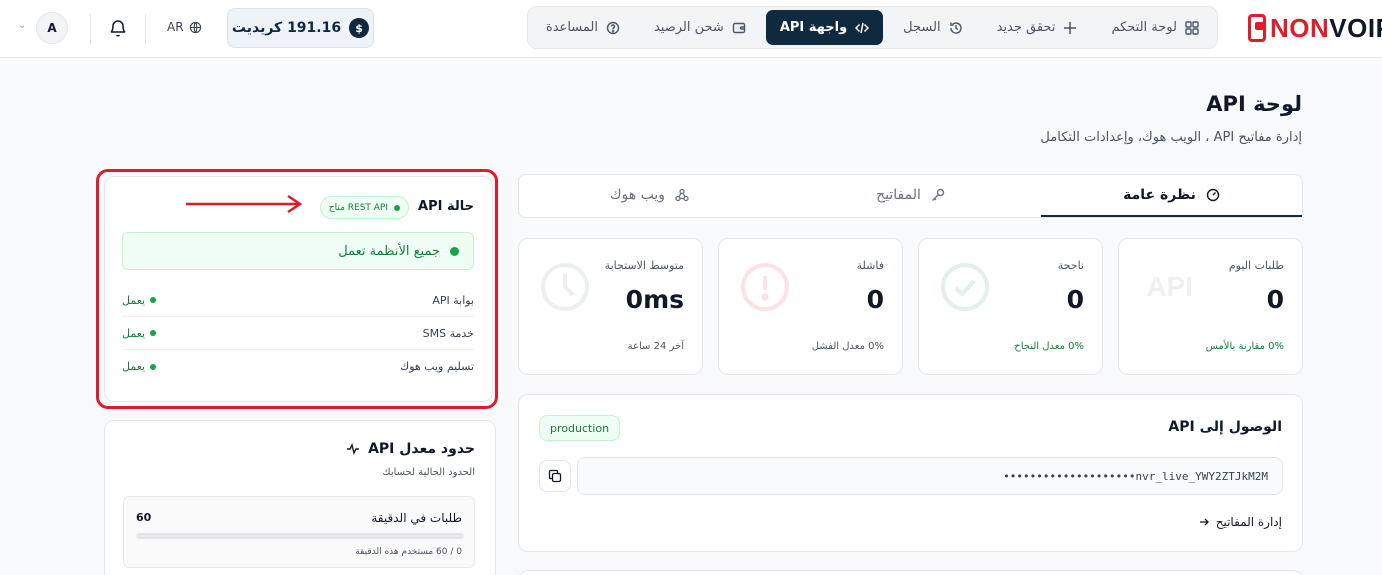 Image resolution: width=1382 pixels, height=575 pixels. I want to click on activity-icon, so click(353, 449).